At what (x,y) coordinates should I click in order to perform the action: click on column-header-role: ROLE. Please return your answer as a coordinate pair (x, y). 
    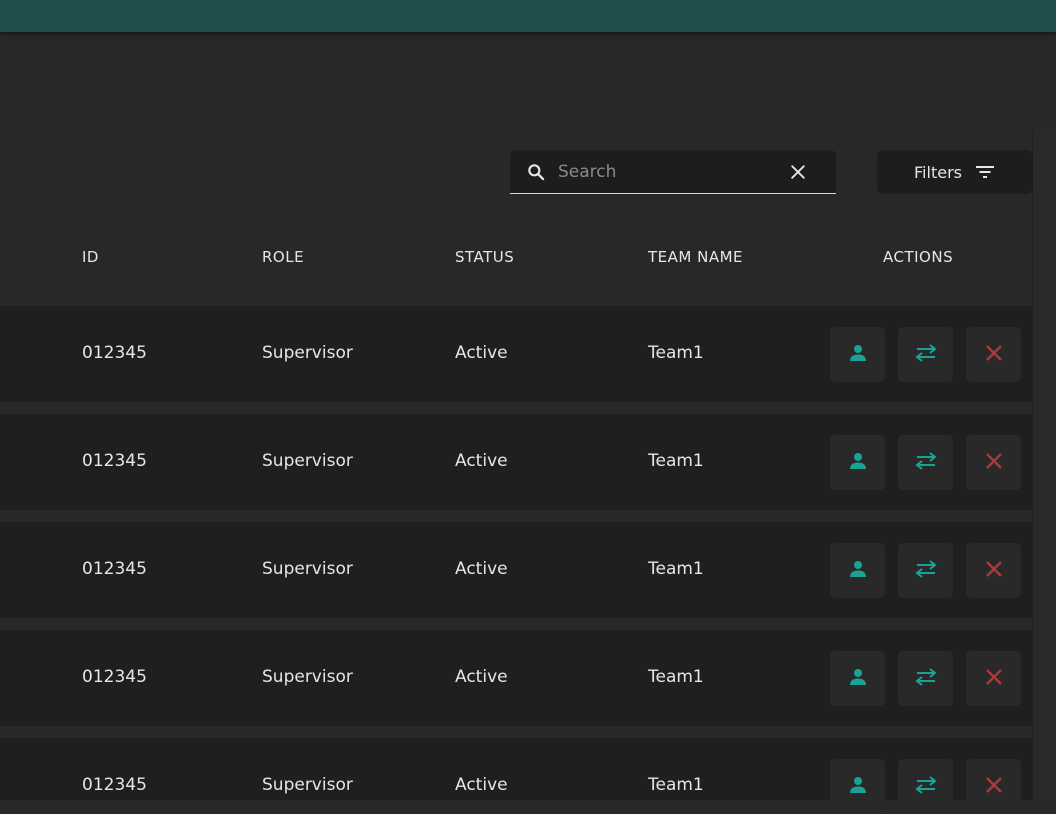
    Looking at the image, I should click on (283, 257).